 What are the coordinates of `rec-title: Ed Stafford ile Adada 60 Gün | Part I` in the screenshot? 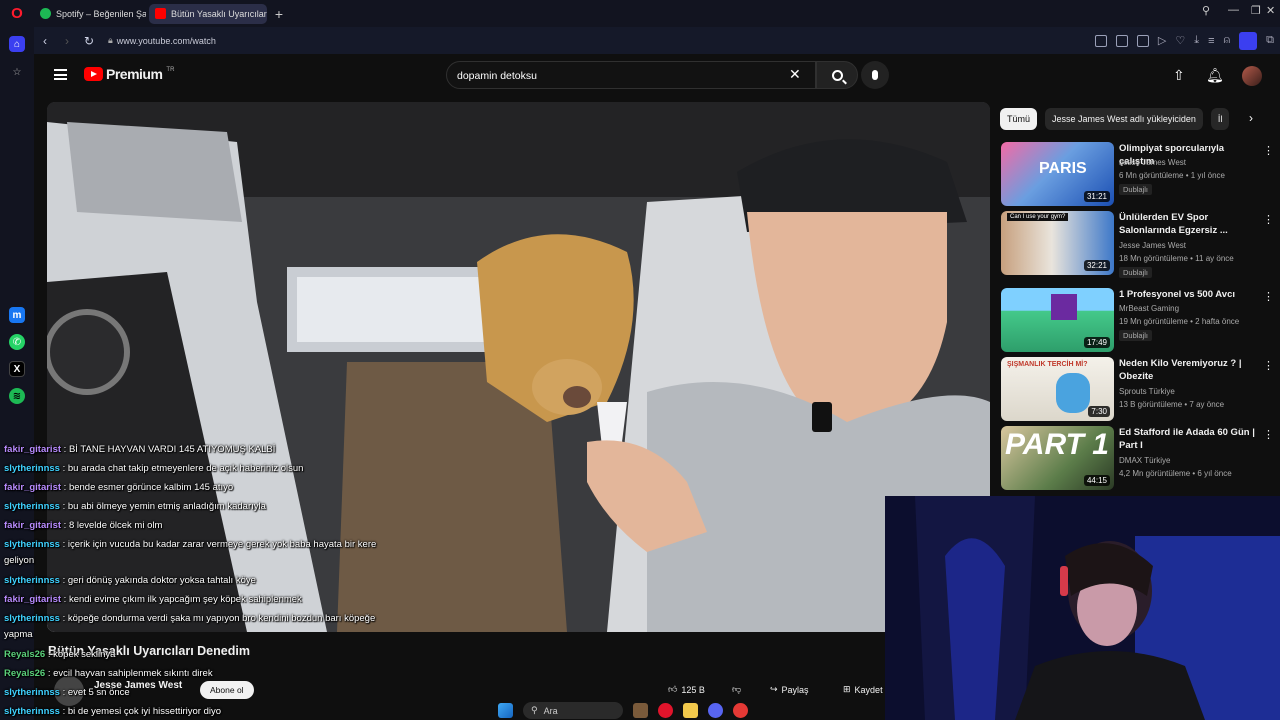 It's located at (1190, 439).